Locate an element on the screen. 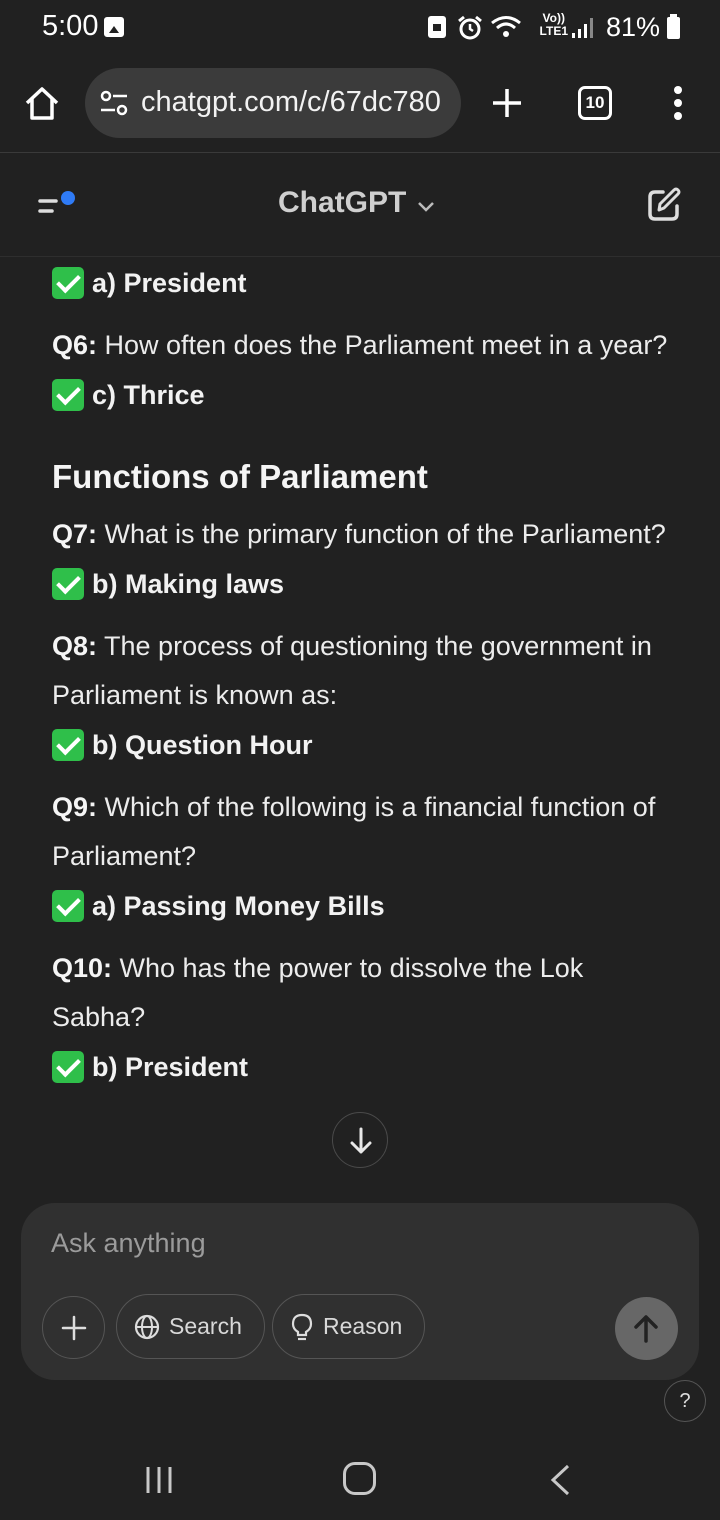 This screenshot has height=1520, width=720. status-bar: 5:00 Vo)) LTE1 81% is located at coordinates (360, 28).